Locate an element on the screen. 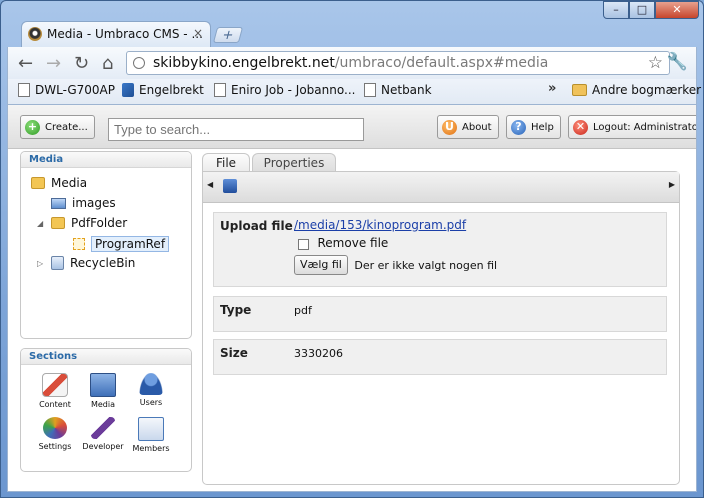 The image size is (704, 498). new-tab-button: + is located at coordinates (228, 35).